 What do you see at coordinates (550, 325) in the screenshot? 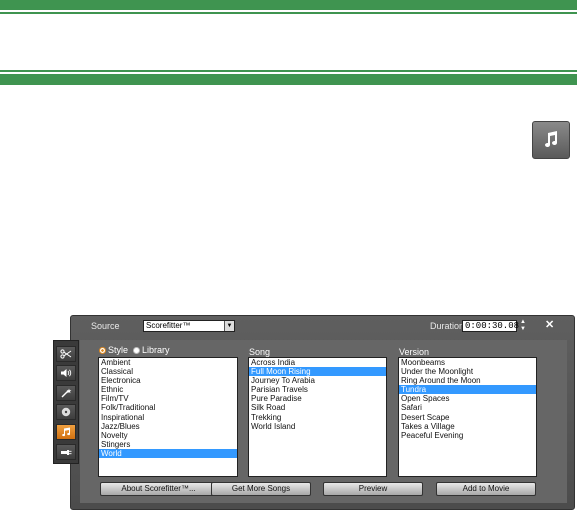
I see `close-icon: ✕` at bounding box center [550, 325].